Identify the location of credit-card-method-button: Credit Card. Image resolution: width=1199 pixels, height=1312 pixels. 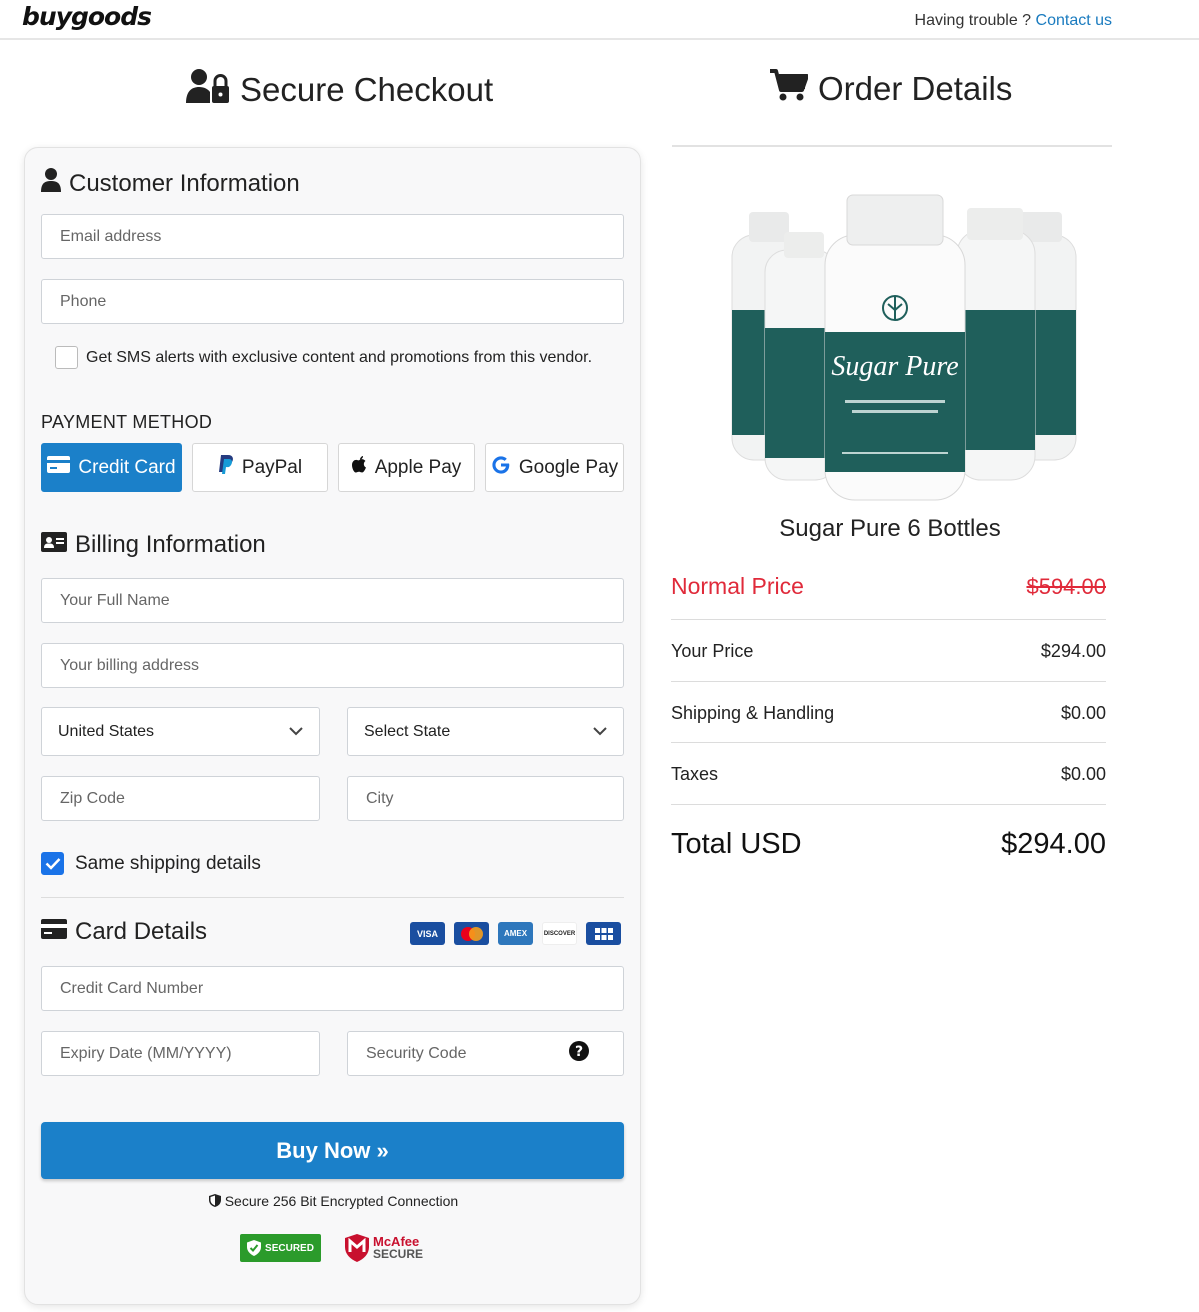
(111, 467).